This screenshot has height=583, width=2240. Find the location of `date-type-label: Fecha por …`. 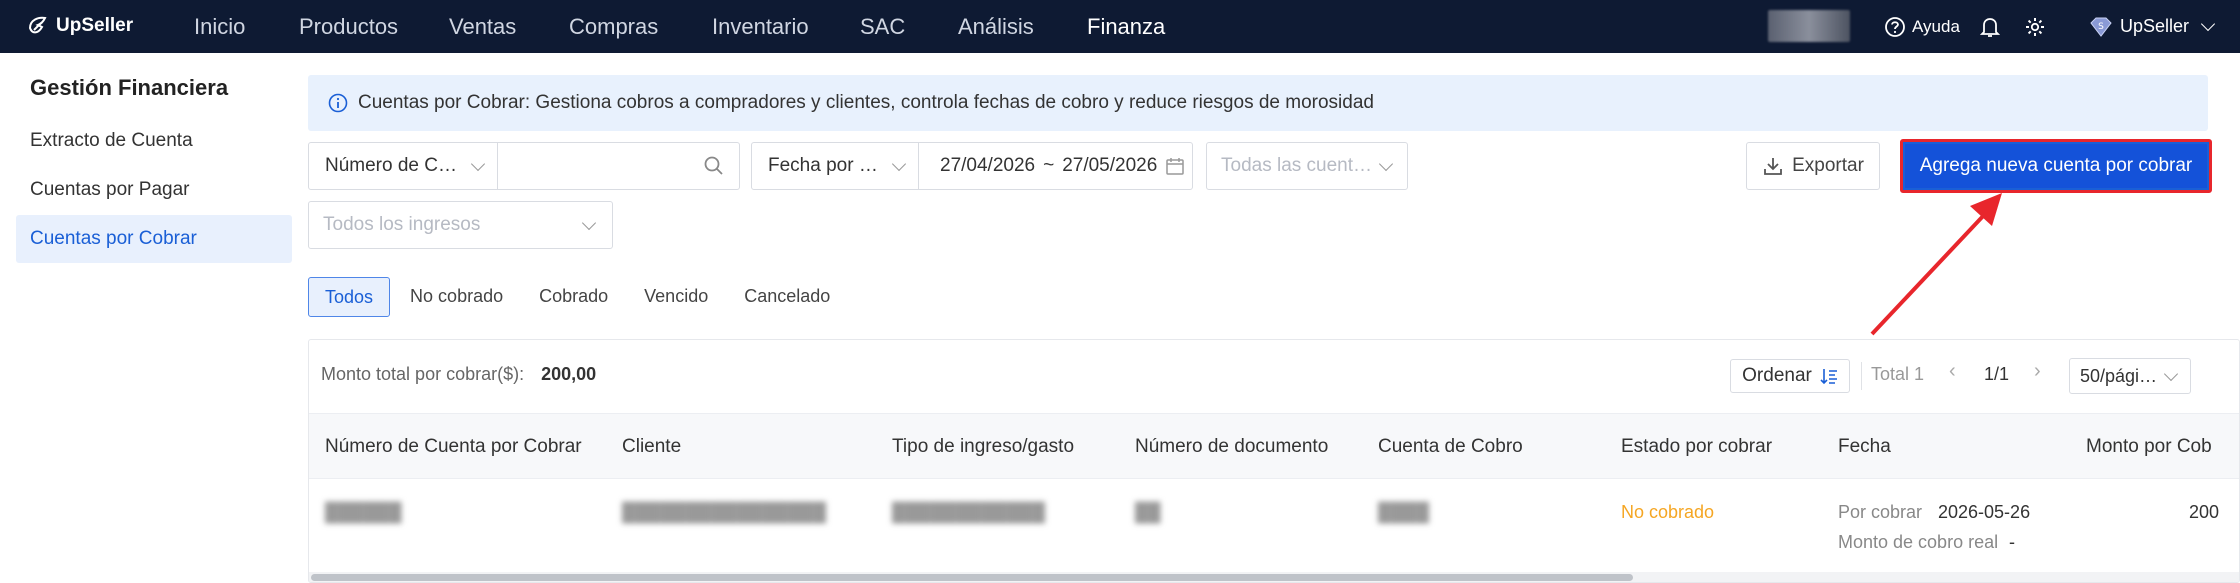

date-type-label: Fecha por … is located at coordinates (823, 165).